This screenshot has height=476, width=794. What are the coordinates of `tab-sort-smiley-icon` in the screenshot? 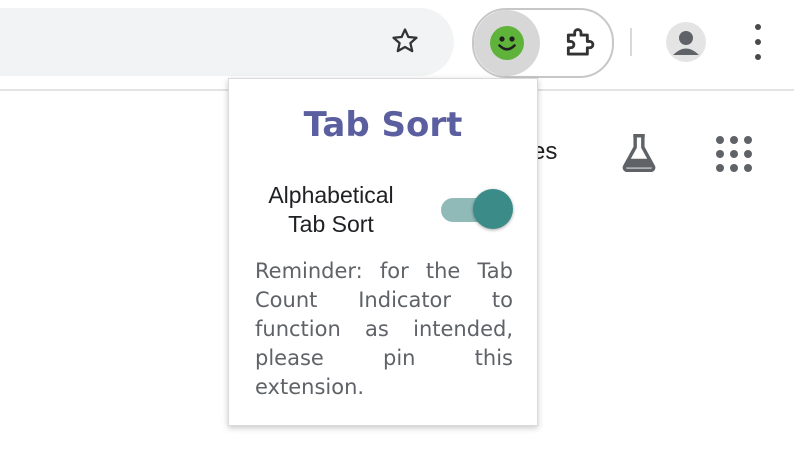 It's located at (507, 43).